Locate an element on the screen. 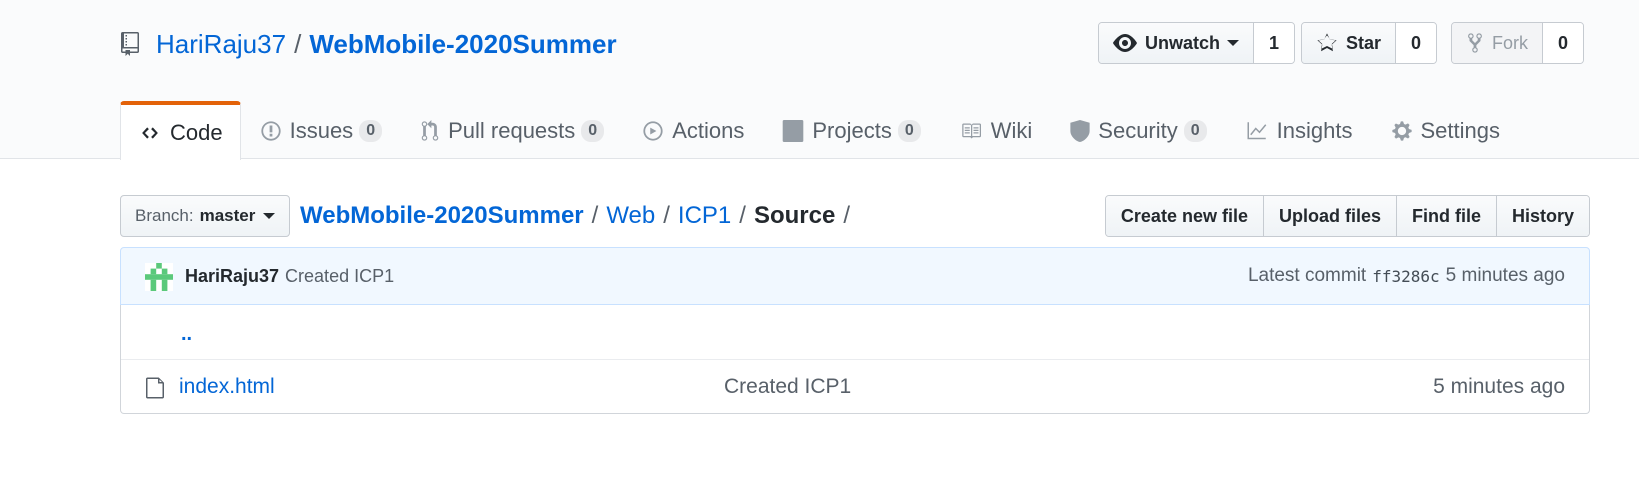  star-count: 0 is located at coordinates (1416, 43).